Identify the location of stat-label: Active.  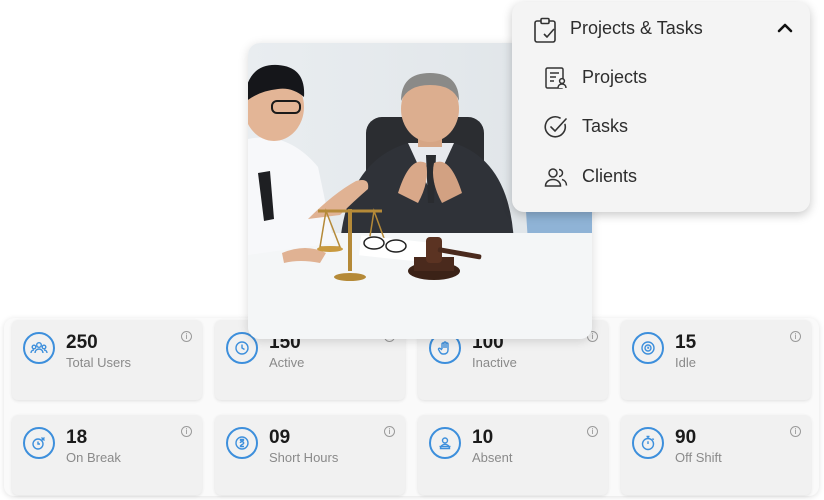
(287, 362).